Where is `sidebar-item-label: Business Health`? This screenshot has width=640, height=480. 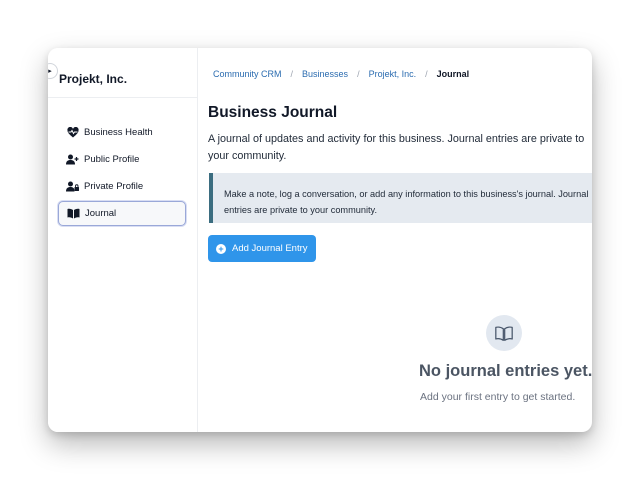 sidebar-item-label: Business Health is located at coordinates (118, 132).